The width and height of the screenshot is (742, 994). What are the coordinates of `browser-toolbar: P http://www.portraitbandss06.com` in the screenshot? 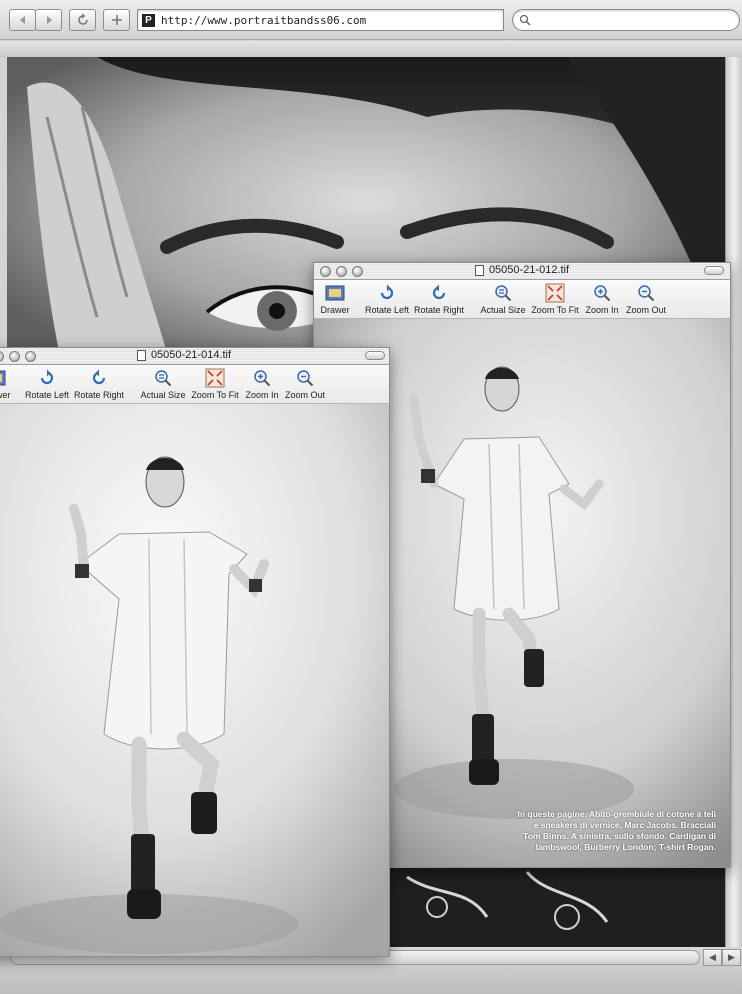 It's located at (371, 20).